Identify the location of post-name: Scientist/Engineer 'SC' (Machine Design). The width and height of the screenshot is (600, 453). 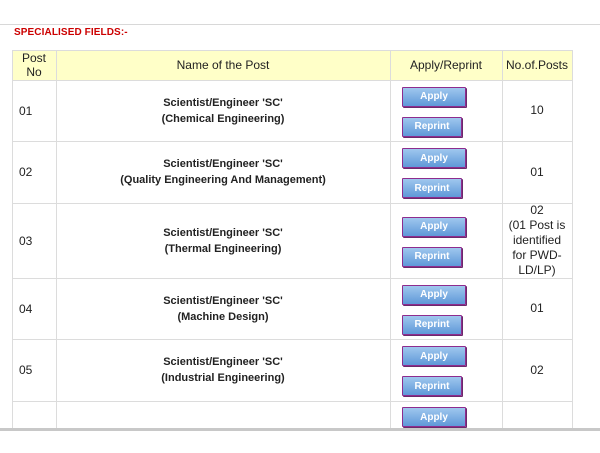
(223, 308).